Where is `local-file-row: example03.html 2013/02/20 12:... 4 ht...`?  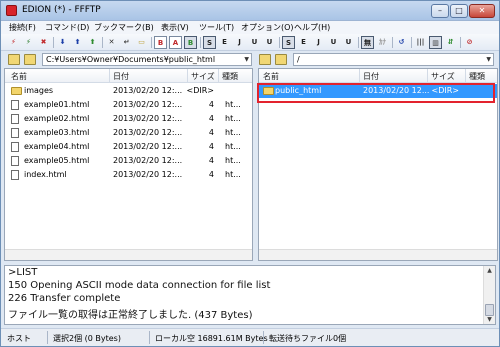 local-file-row: example03.html 2013/02/20 12:... 4 ht... is located at coordinates (128, 133).